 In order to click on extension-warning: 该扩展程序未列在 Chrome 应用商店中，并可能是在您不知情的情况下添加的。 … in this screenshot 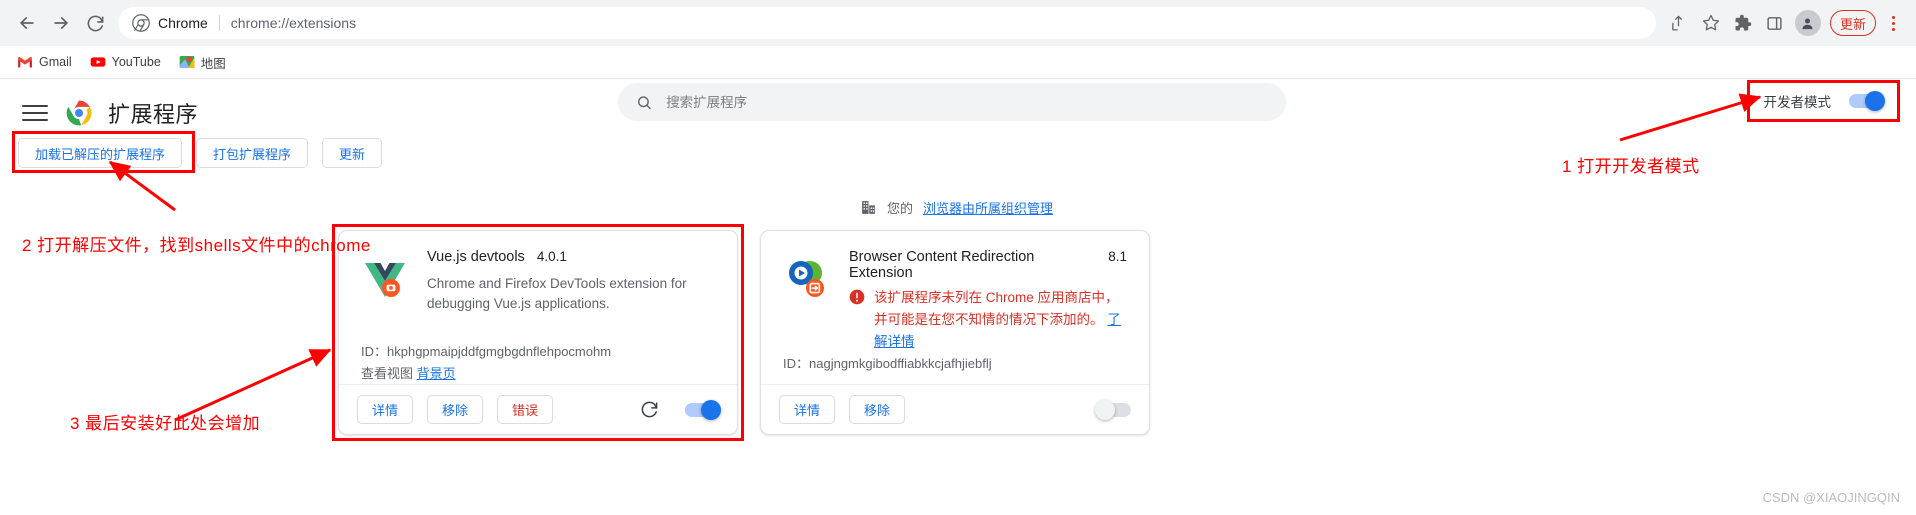, I will do `click(988, 320)`.